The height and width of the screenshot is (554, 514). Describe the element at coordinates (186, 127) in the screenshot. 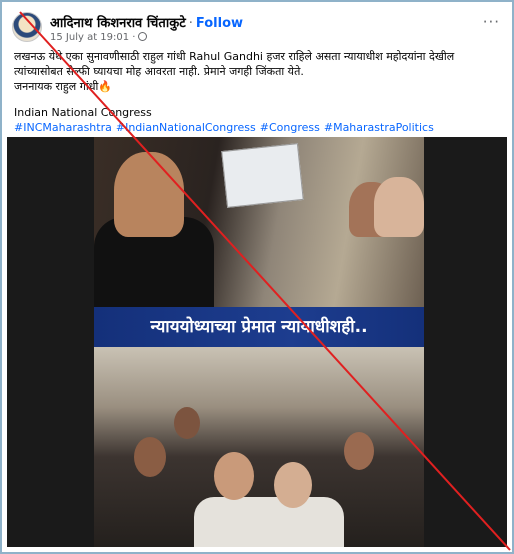

I see `hashtag-link: #IndianNationalCongress` at that location.